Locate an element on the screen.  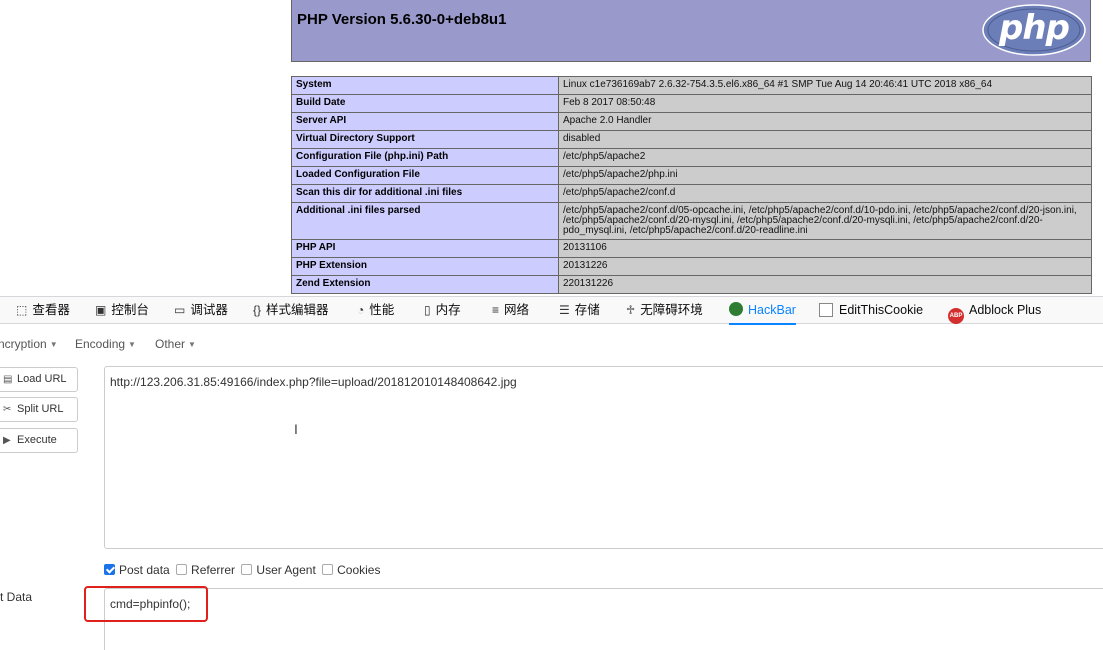
referrer-checkbox is located at coordinates (182, 569).